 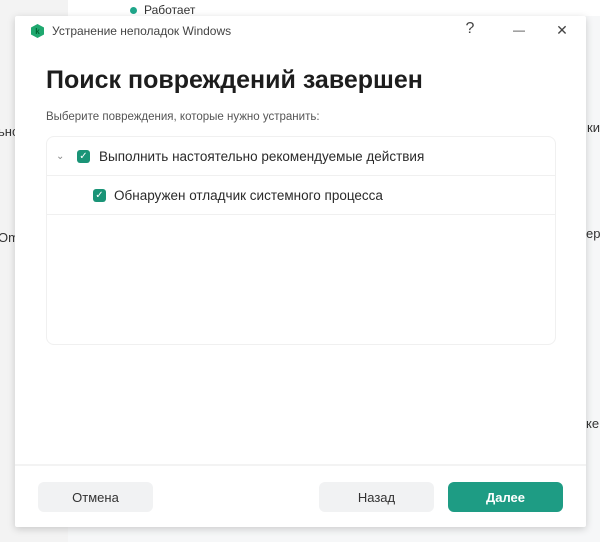 I want to click on checkbox-recommended: ✓, so click(x=83, y=156).